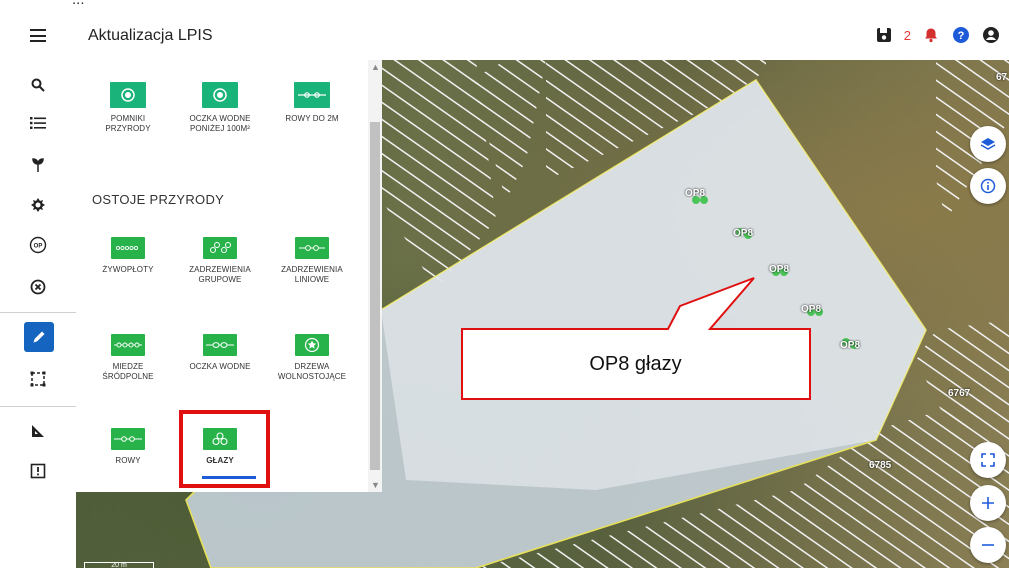 Image resolution: width=1009 pixels, height=569 pixels. Describe the element at coordinates (38, 287) in the screenshot. I see `cancel-circle-icon` at that location.